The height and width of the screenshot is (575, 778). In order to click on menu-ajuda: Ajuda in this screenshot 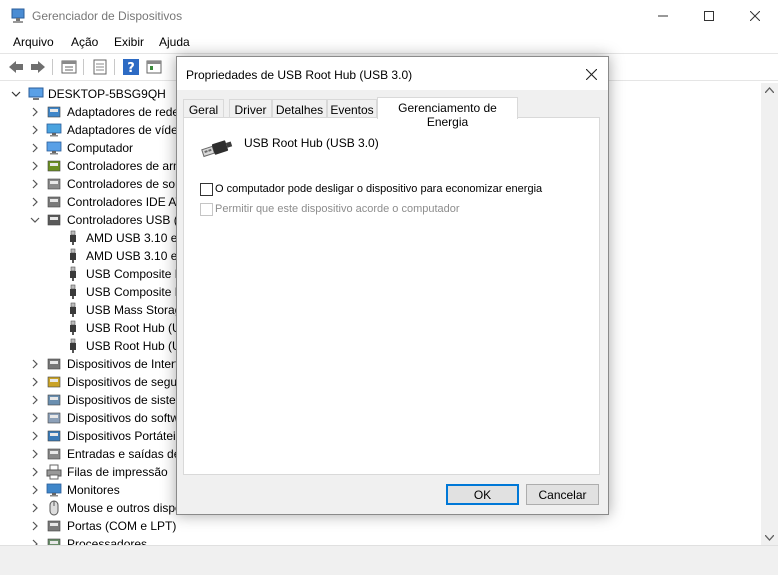, I will do `click(174, 42)`.